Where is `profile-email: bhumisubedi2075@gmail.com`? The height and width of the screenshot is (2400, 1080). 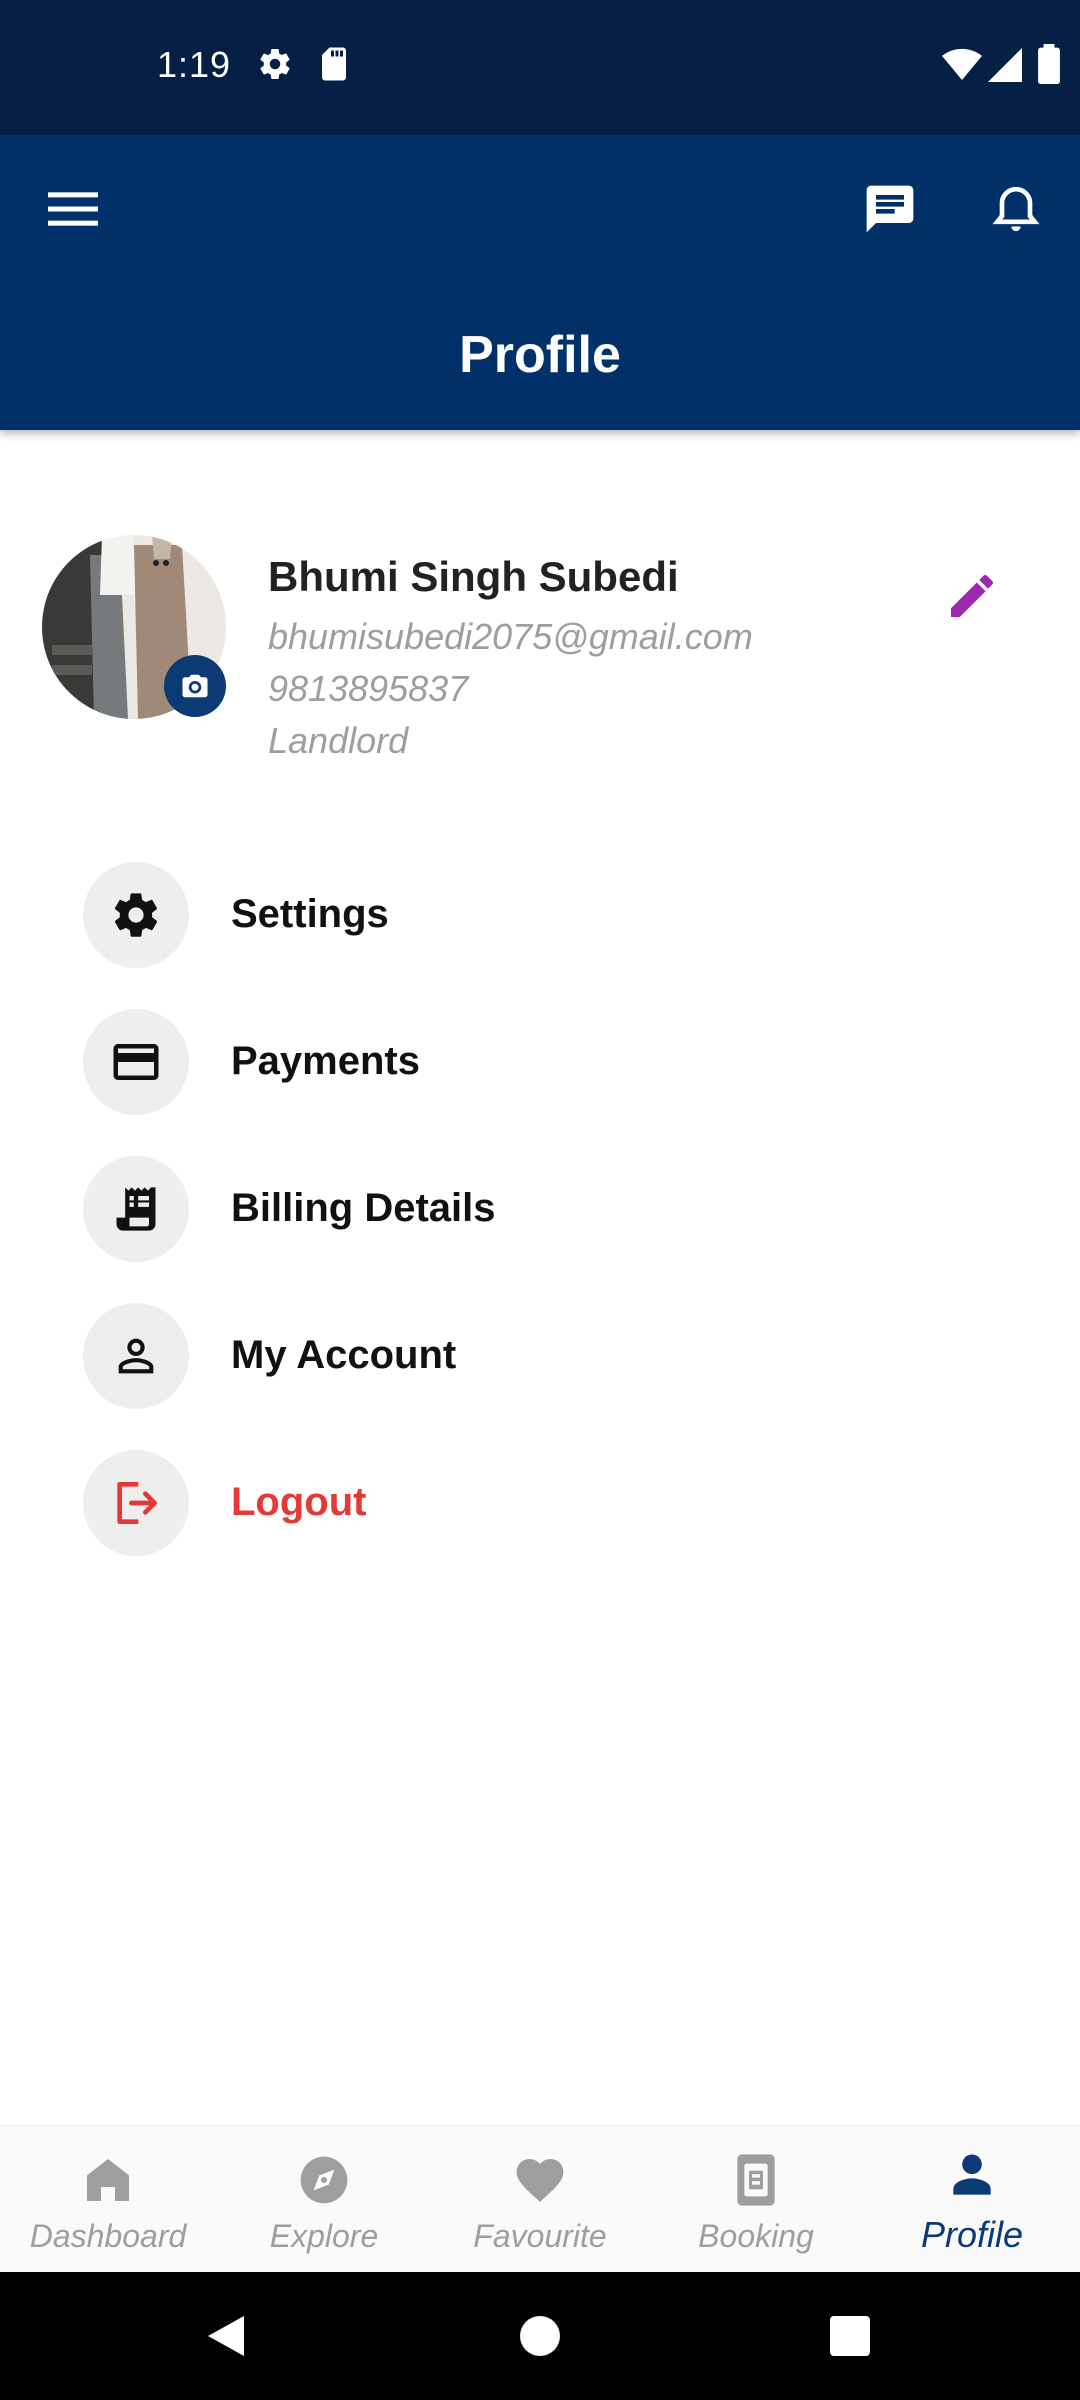 profile-email: bhumisubedi2075@gmail.com is located at coordinates (510, 636).